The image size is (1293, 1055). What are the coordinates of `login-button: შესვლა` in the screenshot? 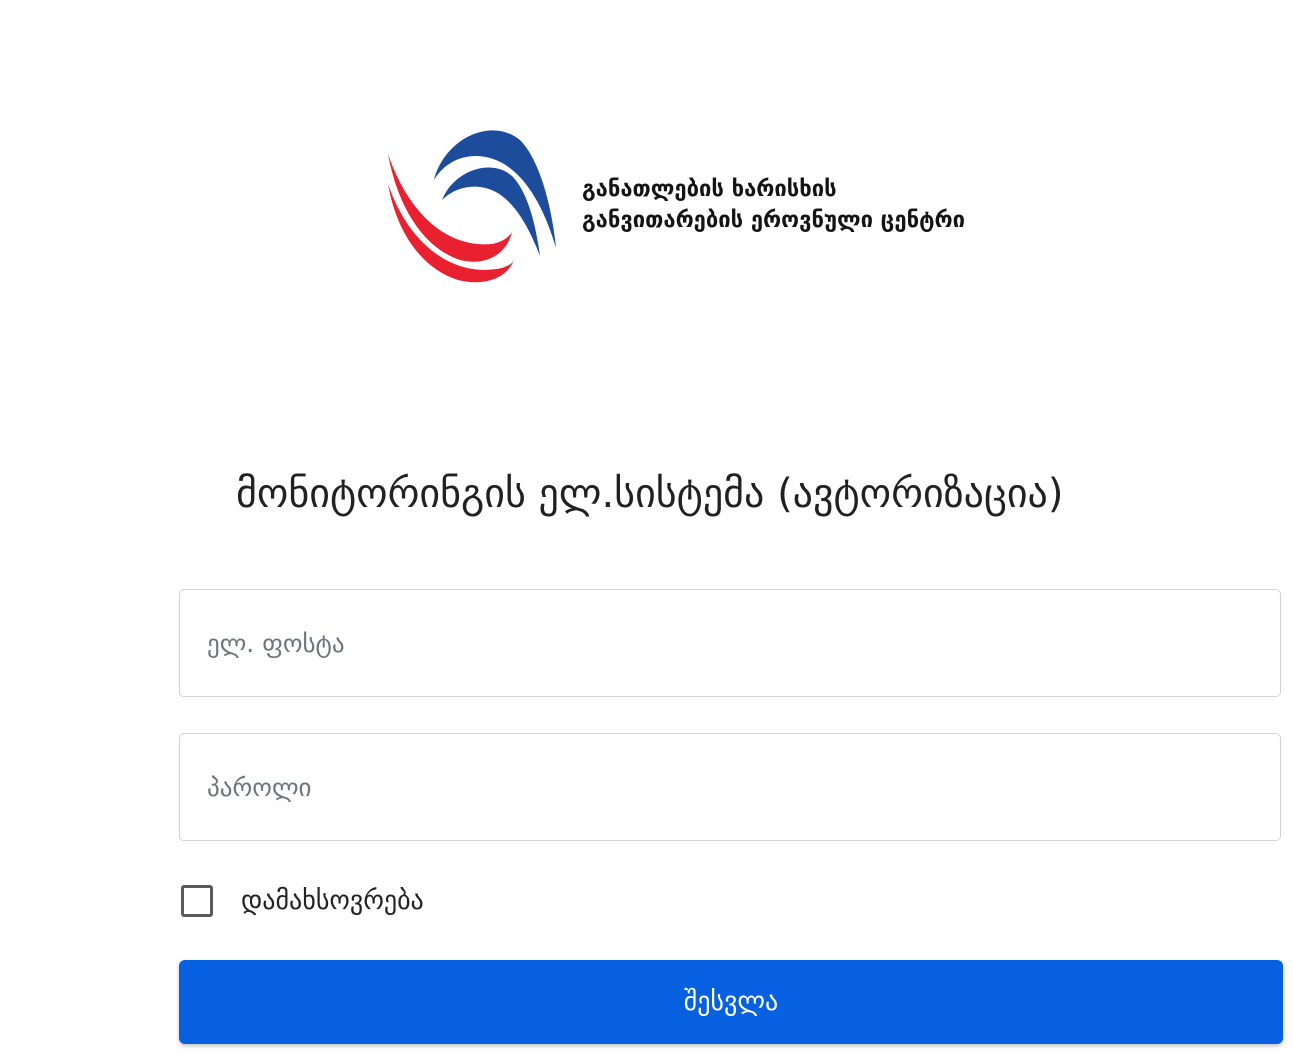 It's located at (731, 1002).